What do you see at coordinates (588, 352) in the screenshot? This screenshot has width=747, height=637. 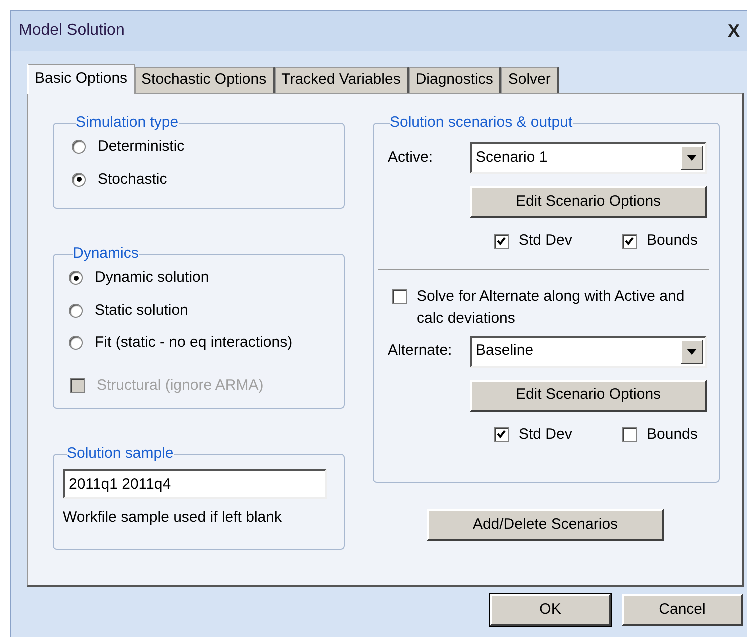 I see `dropdown: Baseline` at bounding box center [588, 352].